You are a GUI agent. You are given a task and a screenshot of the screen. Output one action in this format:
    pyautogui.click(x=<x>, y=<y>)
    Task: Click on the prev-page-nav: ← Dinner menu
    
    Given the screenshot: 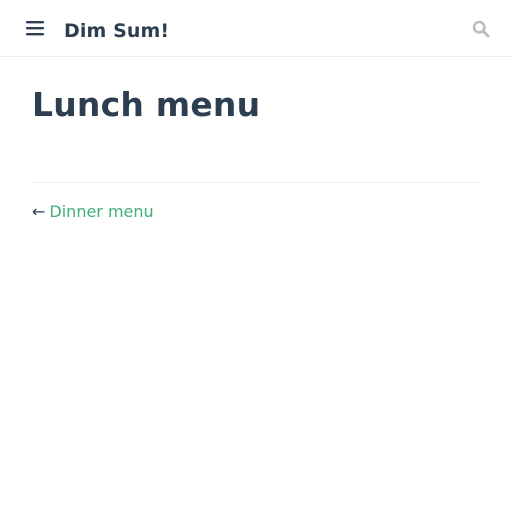 What is the action you would take?
    pyautogui.click(x=93, y=212)
    